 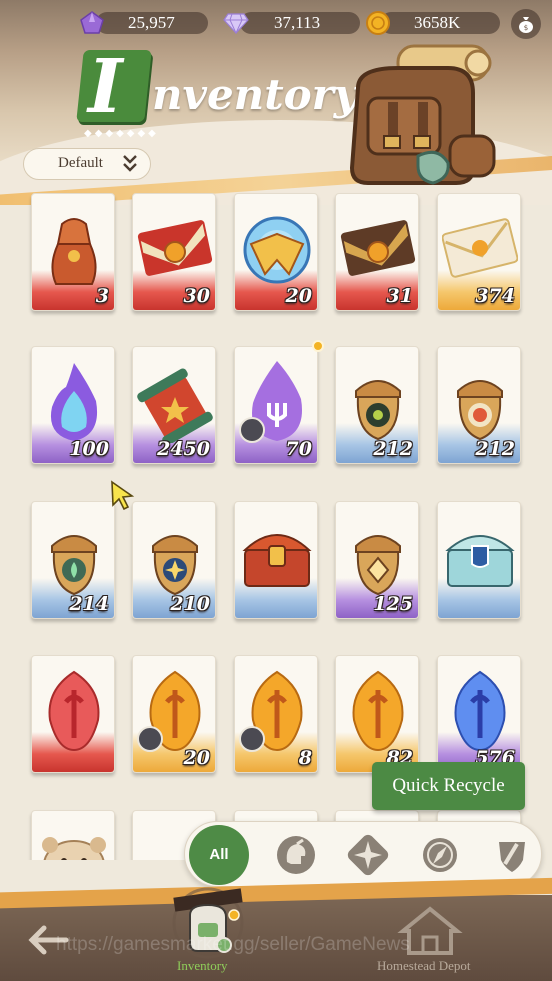 I want to click on item-card: 214, so click(x=73, y=560).